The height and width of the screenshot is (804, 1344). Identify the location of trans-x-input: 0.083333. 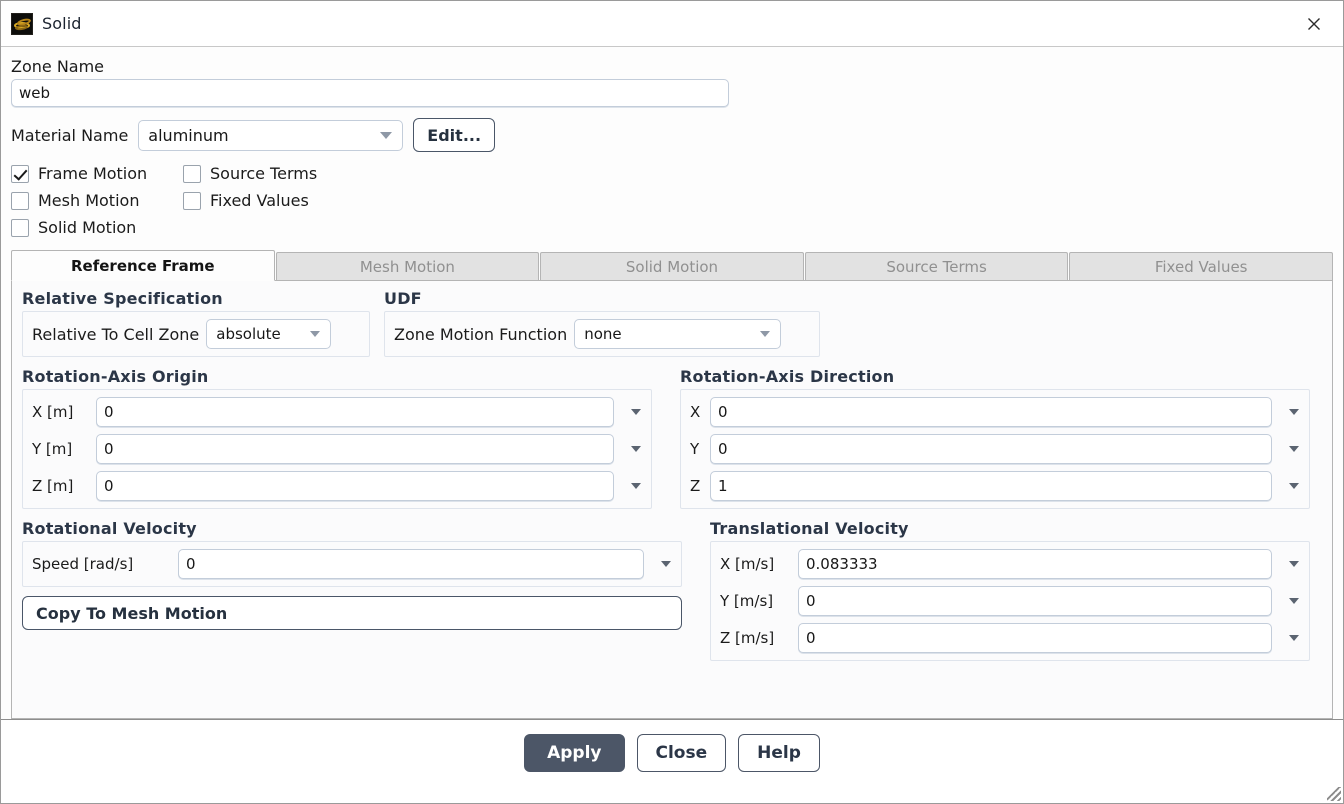
(1035, 564).